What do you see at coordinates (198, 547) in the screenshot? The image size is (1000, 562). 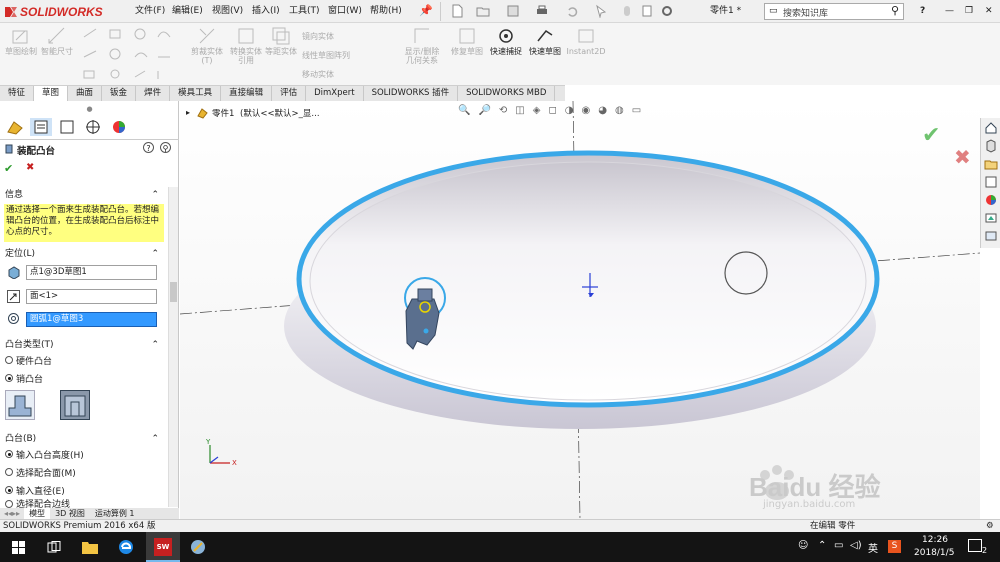 I see `paint-app-icon` at bounding box center [198, 547].